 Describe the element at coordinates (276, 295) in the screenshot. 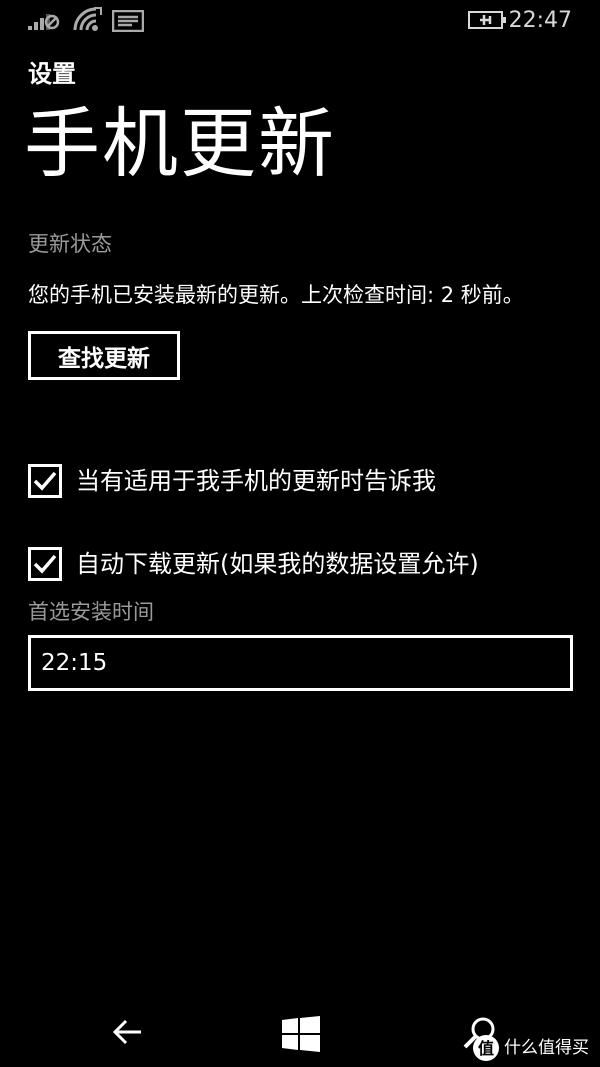

I see `update-status-text: 您的手机已安装最新的更新。上次检查时间: 2 秒前。` at that location.